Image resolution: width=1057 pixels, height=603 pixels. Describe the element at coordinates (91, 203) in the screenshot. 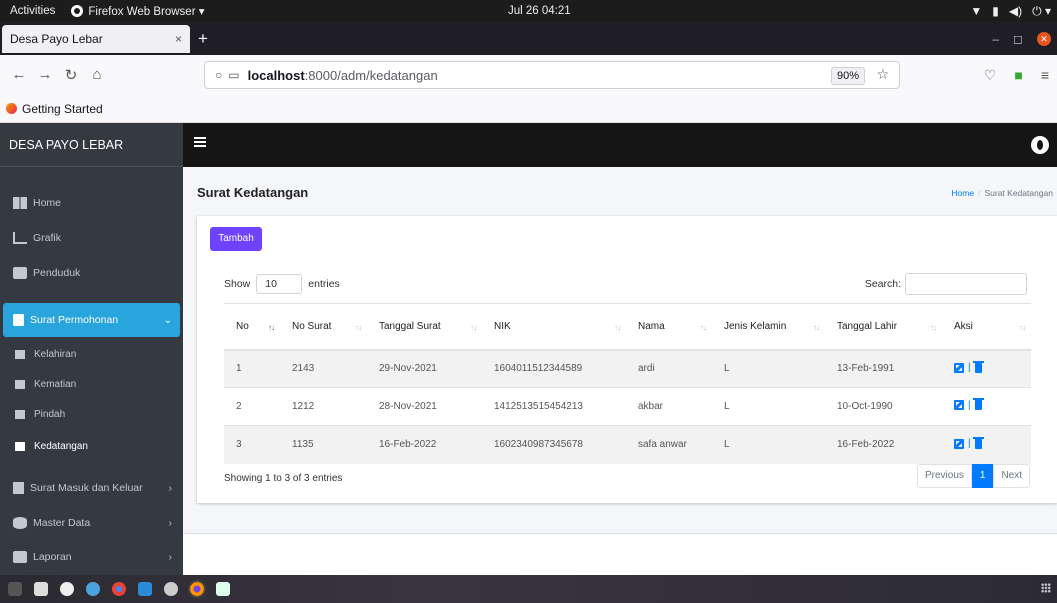

I see `sidebar-item-home: Home` at that location.